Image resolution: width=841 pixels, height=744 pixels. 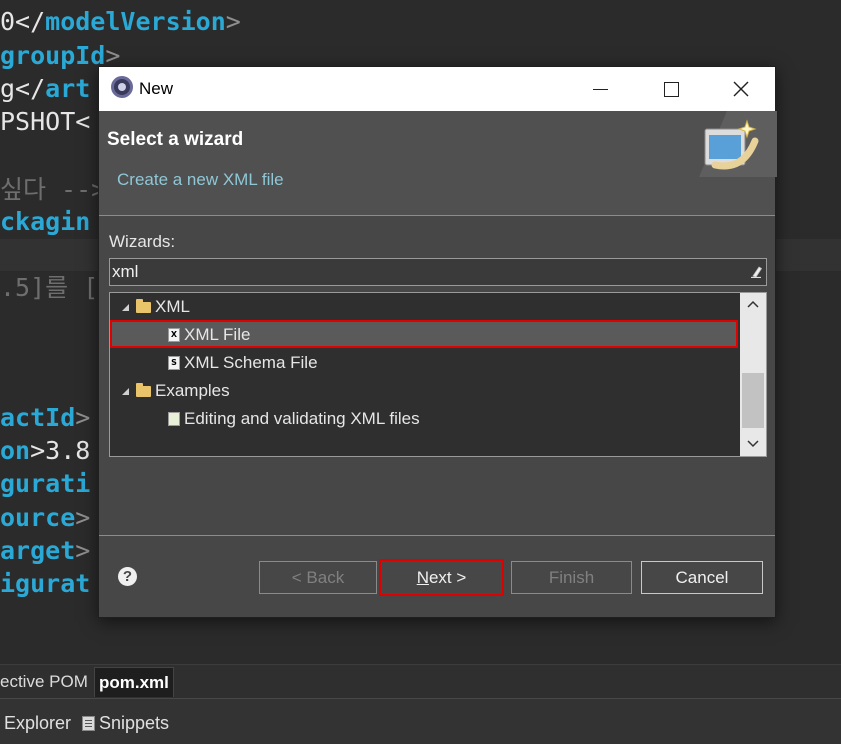 I want to click on tree-item-xml-example: Editing and validating XML files, so click(x=294, y=419).